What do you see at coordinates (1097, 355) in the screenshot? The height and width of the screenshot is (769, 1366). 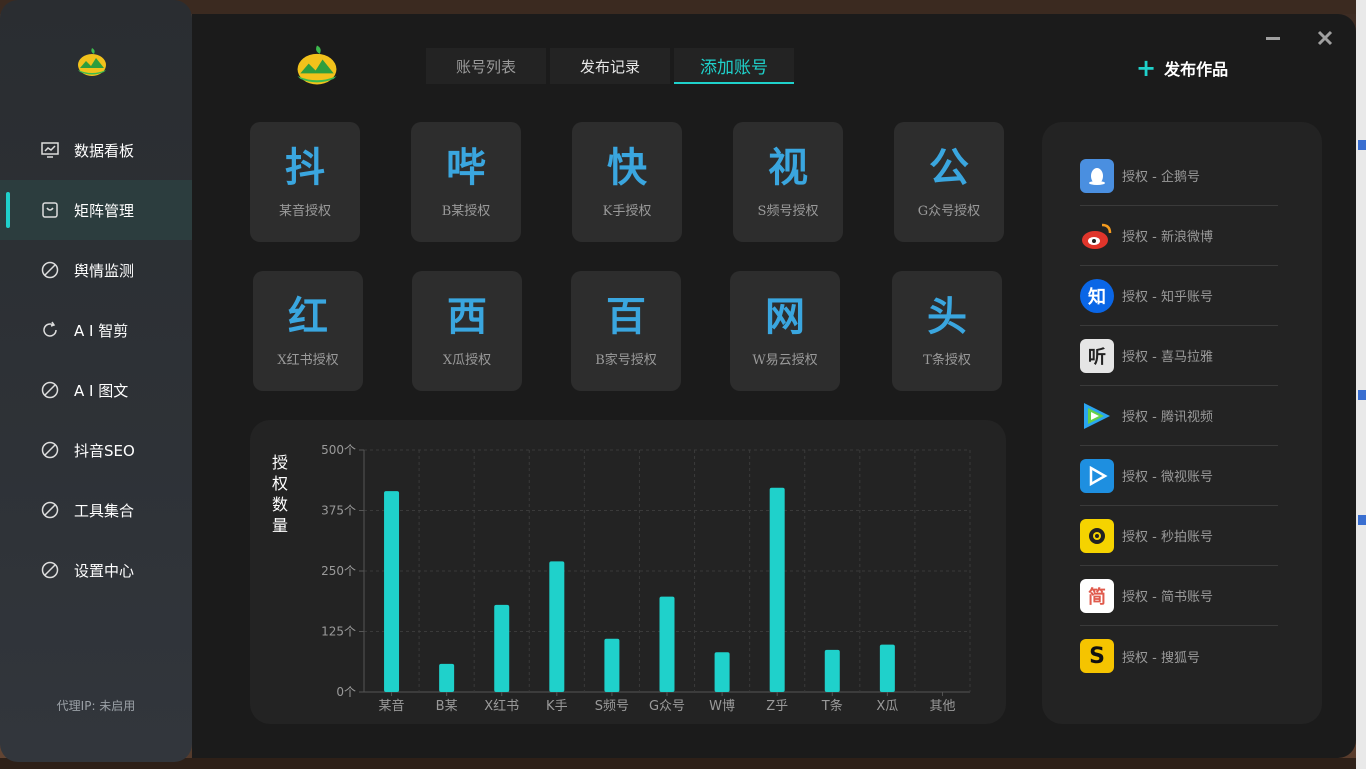 I see `ximalaya-icon: 听` at bounding box center [1097, 355].